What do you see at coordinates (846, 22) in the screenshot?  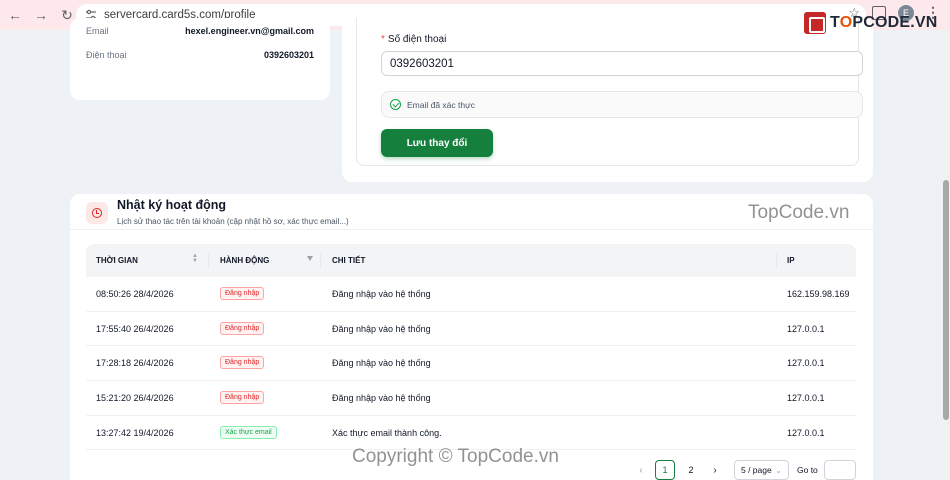 I see `logo-text-2: O` at bounding box center [846, 22].